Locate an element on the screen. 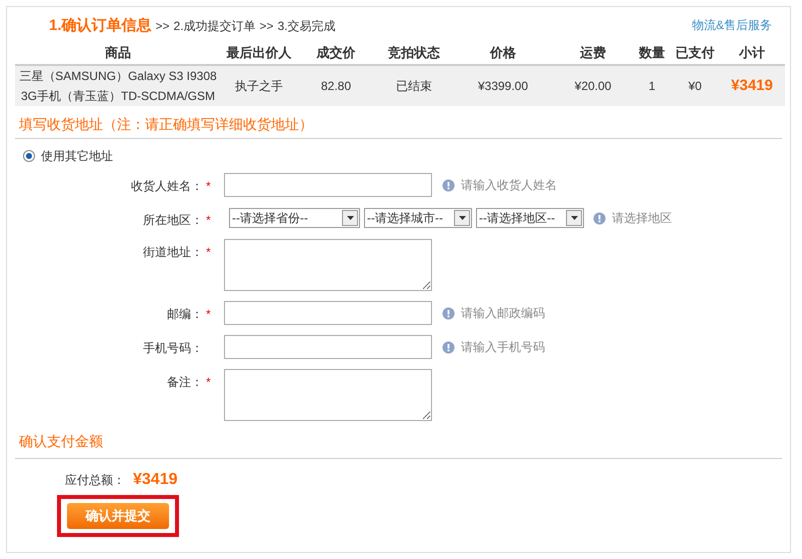 This screenshot has width=802, height=559. step-label: 2.成功提交订单 is located at coordinates (215, 26).